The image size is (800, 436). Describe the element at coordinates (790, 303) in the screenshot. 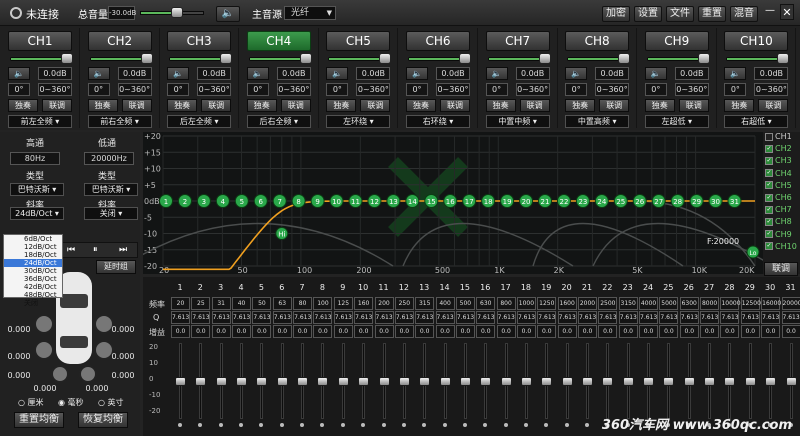

I see `band-frequency: 20000` at that location.